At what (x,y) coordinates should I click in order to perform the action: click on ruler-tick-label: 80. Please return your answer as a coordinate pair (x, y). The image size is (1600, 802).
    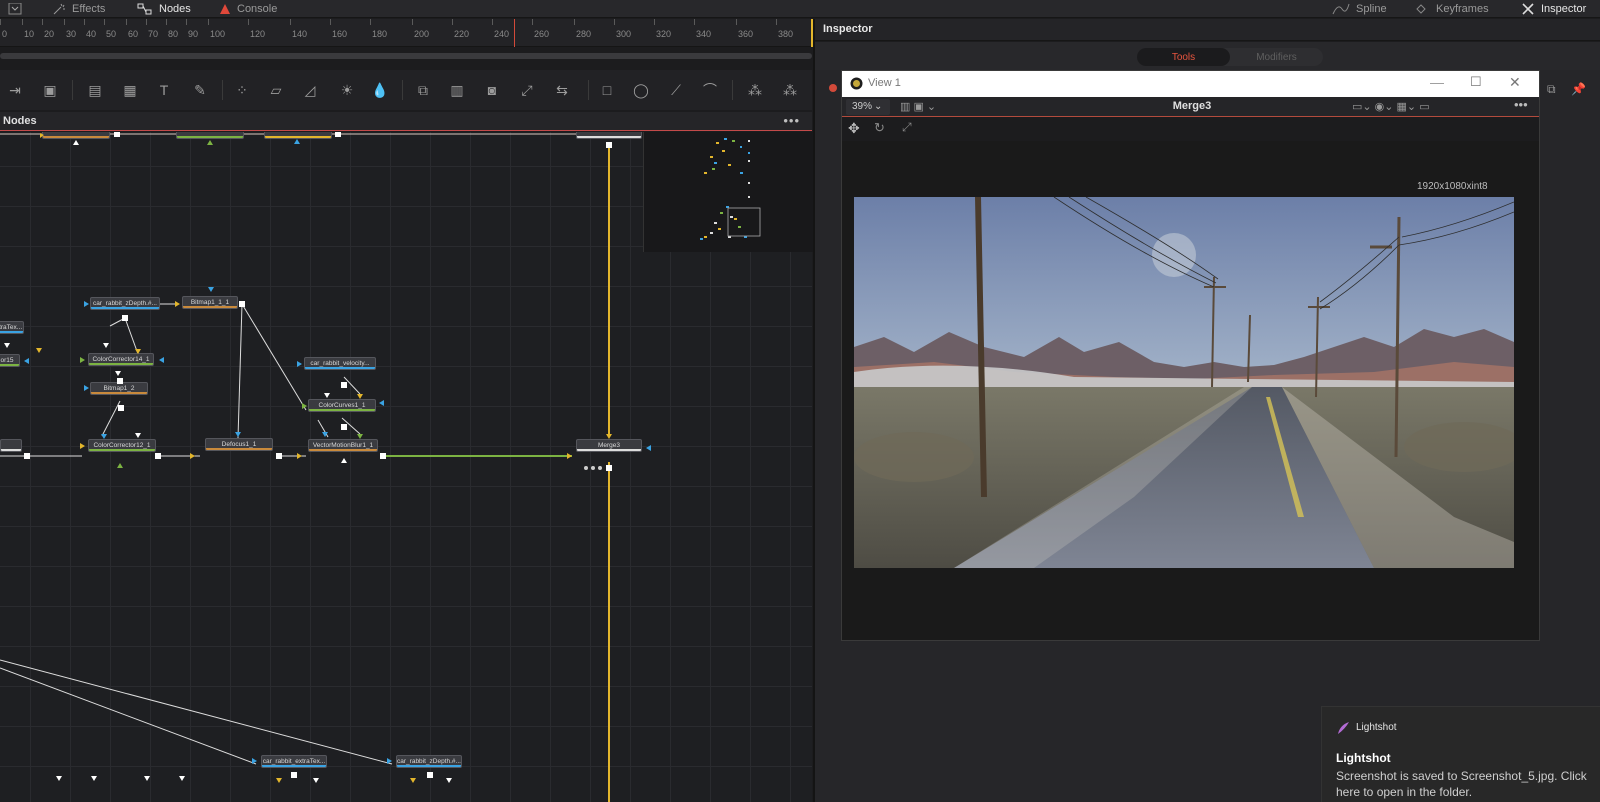
    Looking at the image, I should click on (173, 34).